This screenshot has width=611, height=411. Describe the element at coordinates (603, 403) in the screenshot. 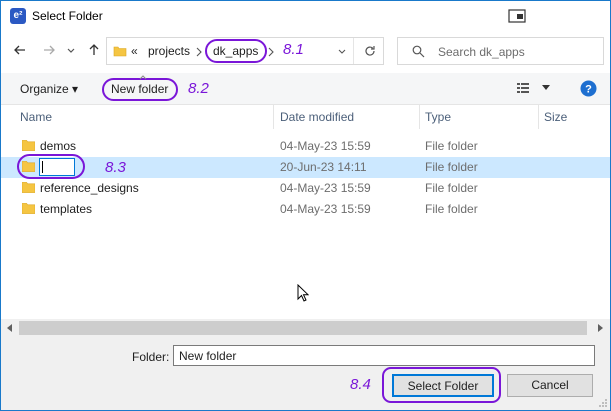

I see `resize-grip-icon` at that location.